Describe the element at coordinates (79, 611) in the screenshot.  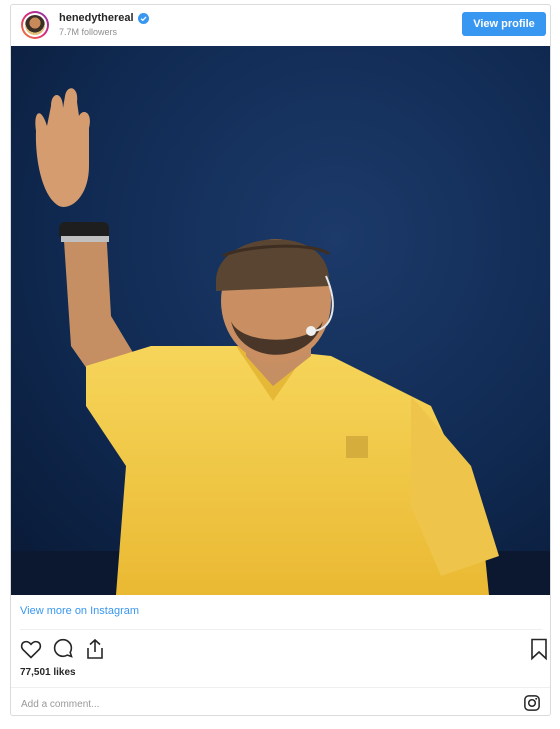
I see `view-more-link: View more on Instagram` at that location.